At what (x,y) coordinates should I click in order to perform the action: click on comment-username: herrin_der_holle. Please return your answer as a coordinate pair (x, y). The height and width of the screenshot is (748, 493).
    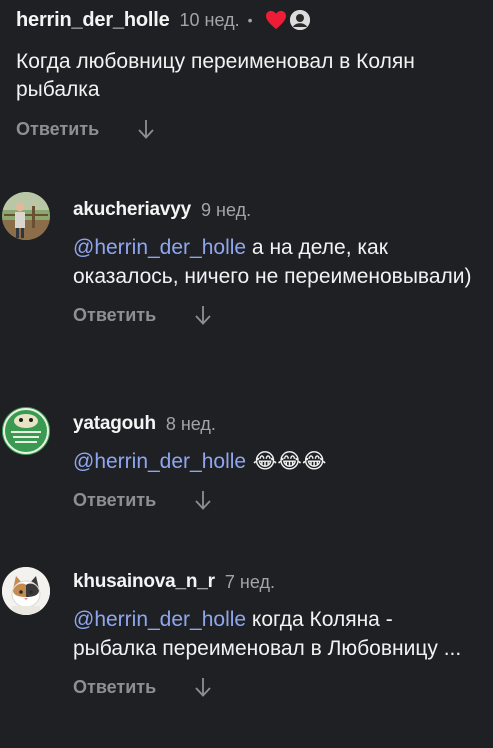
    Looking at the image, I should click on (93, 20).